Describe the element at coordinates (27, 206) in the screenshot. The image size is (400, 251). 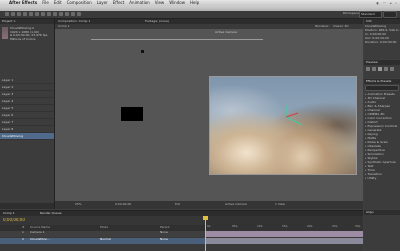
I see `project-footer` at that location.